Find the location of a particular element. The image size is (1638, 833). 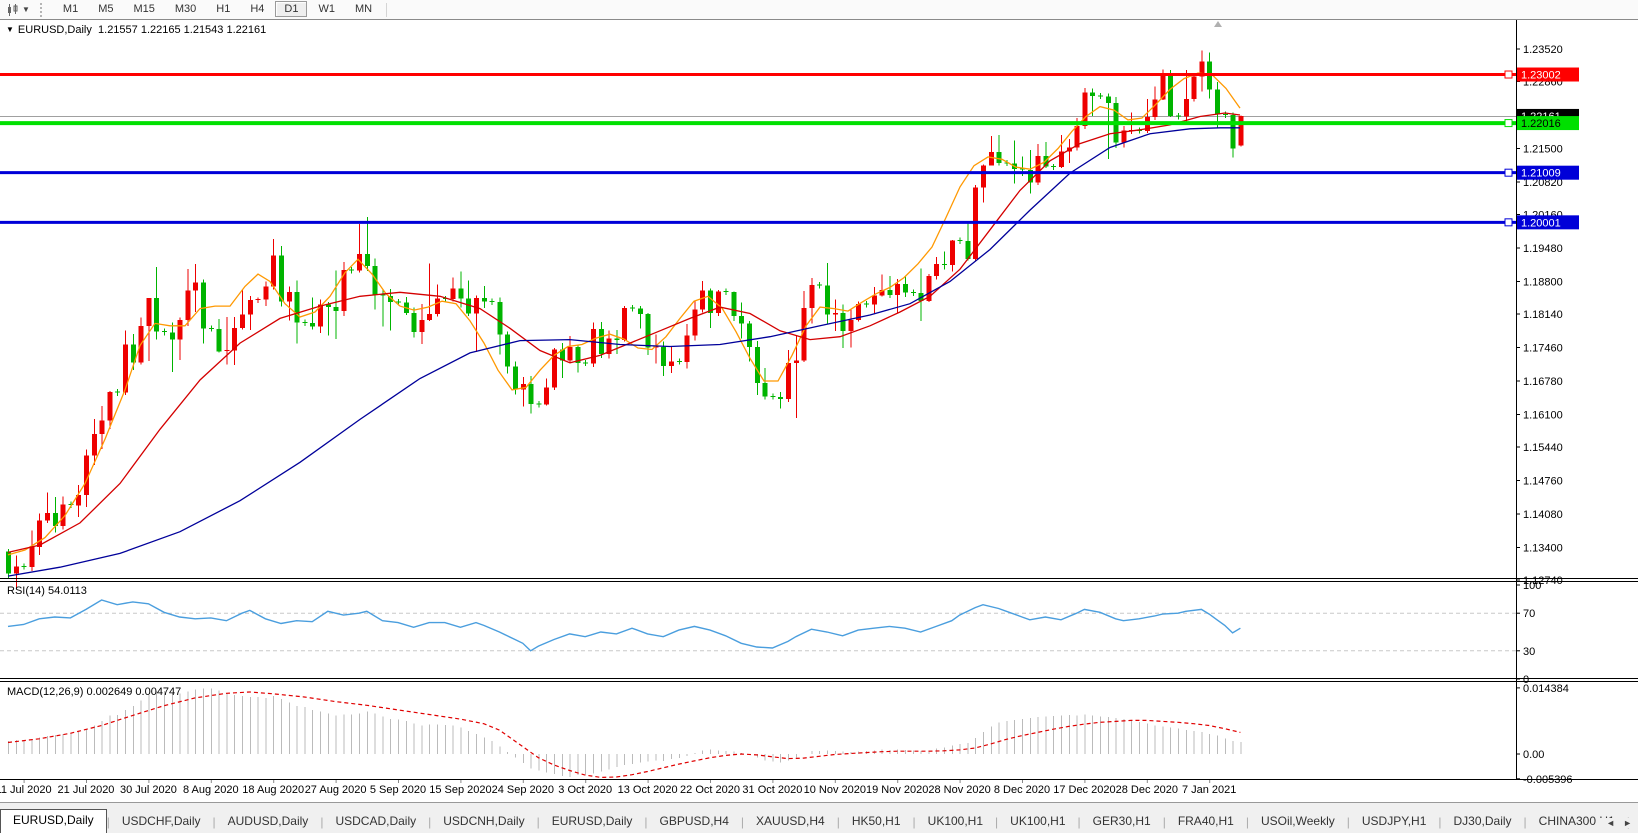

symbol-tab-usdjpy-h1: USDJPY,H1 is located at coordinates (1394, 822).